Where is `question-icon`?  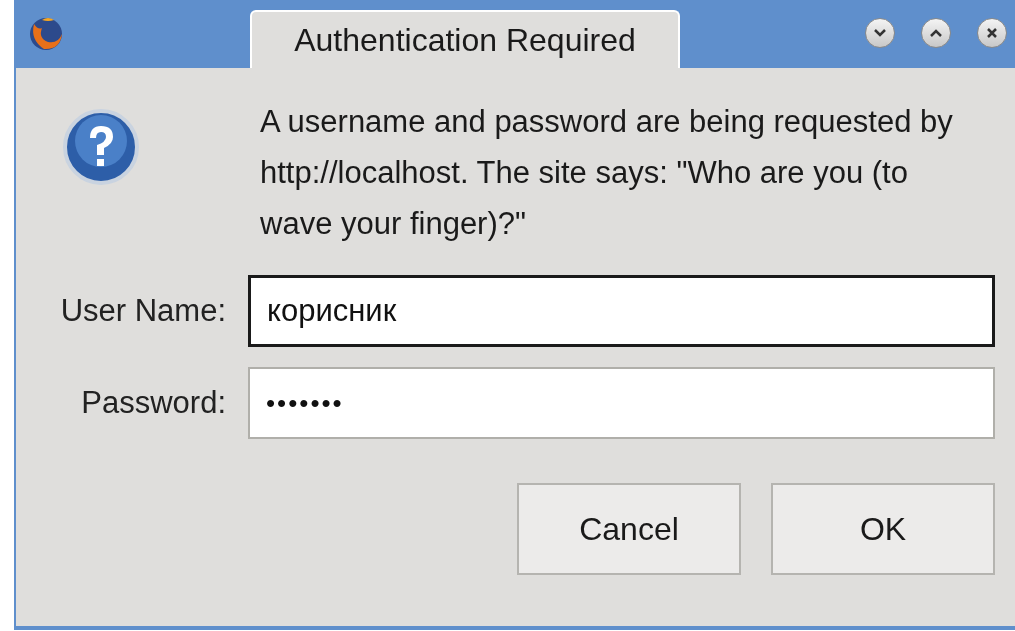 question-icon is located at coordinates (101, 147).